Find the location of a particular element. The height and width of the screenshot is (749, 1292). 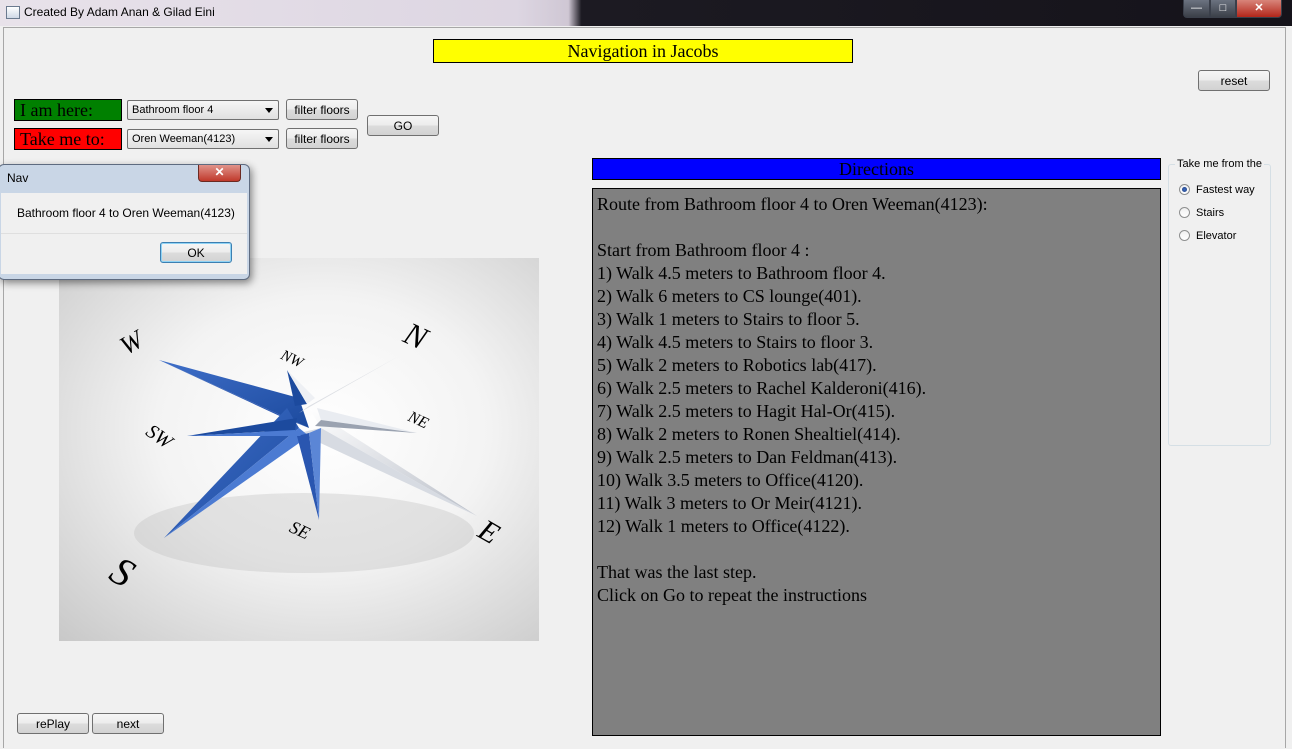

filter-floors-to-button: filter floors is located at coordinates (322, 138).